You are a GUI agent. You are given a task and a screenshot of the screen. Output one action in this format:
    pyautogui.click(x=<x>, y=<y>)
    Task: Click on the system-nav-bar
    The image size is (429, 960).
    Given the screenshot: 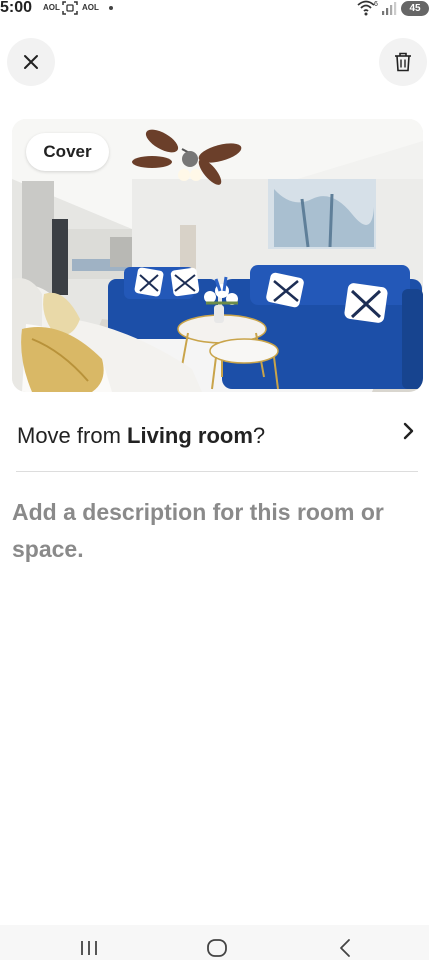 What is the action you would take?
    pyautogui.click(x=214, y=942)
    